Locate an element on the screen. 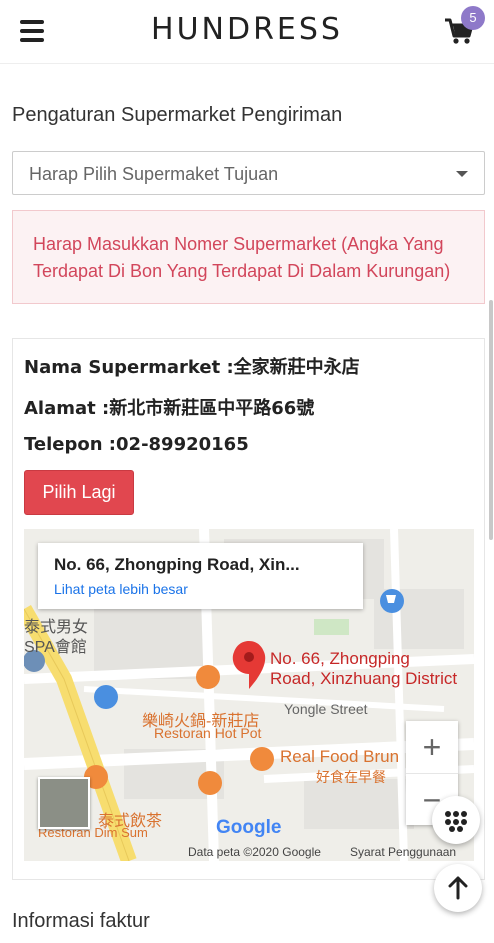 The image size is (494, 943). google-logo-text: Google is located at coordinates (249, 827).